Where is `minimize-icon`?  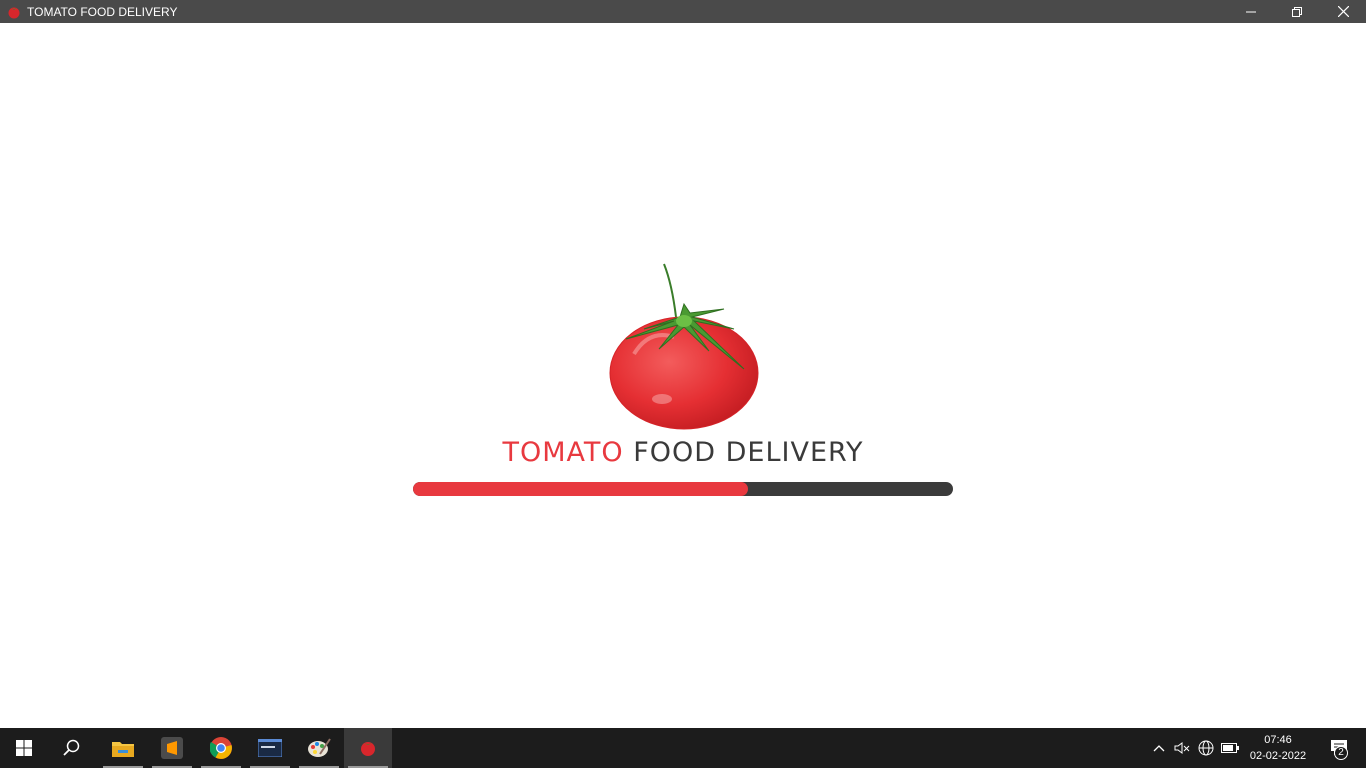 minimize-icon is located at coordinates (1251, 11).